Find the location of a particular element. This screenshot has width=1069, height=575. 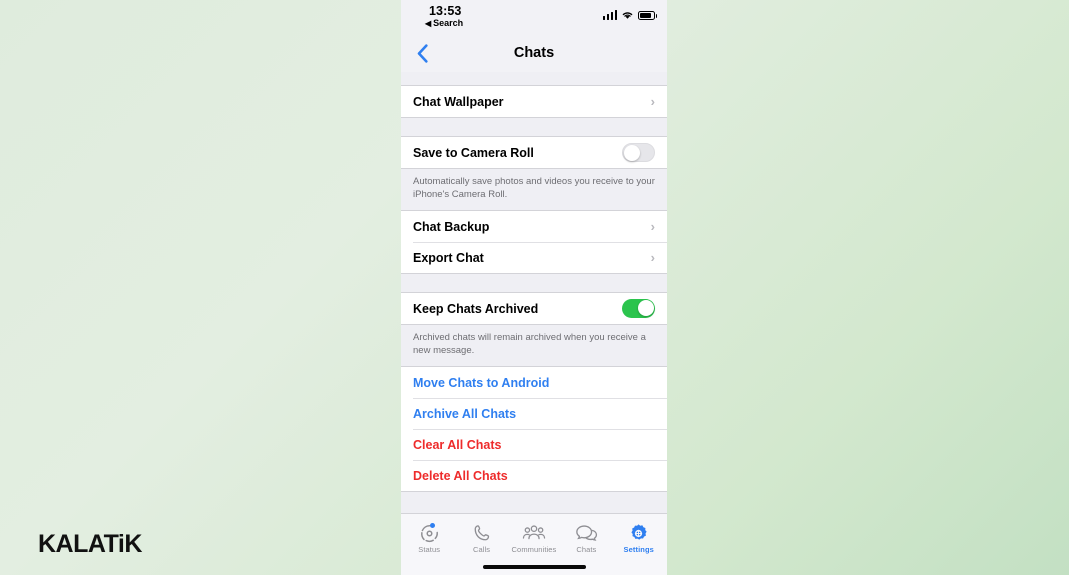

row-archive-all-chats: Archive All Chats is located at coordinates (534, 413).